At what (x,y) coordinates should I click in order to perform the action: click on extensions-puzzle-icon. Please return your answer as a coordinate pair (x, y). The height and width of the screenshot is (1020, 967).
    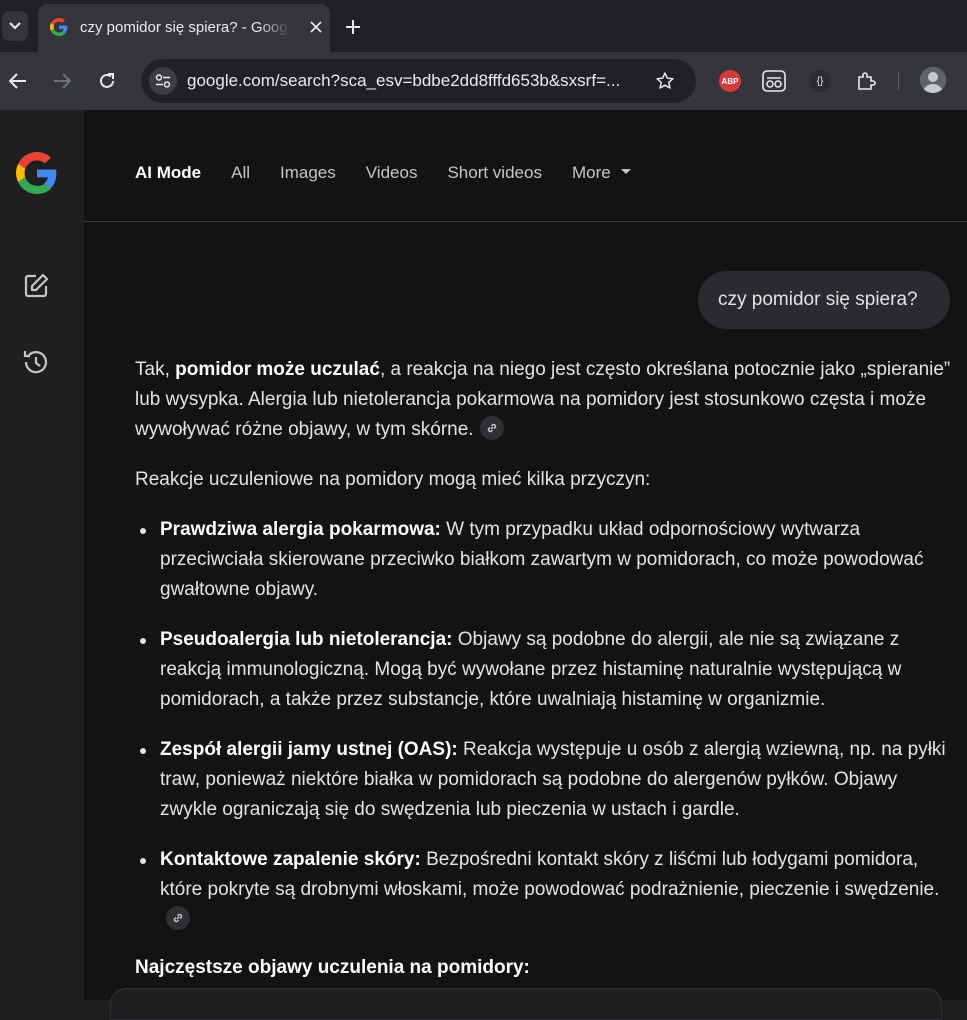
    Looking at the image, I should click on (866, 81).